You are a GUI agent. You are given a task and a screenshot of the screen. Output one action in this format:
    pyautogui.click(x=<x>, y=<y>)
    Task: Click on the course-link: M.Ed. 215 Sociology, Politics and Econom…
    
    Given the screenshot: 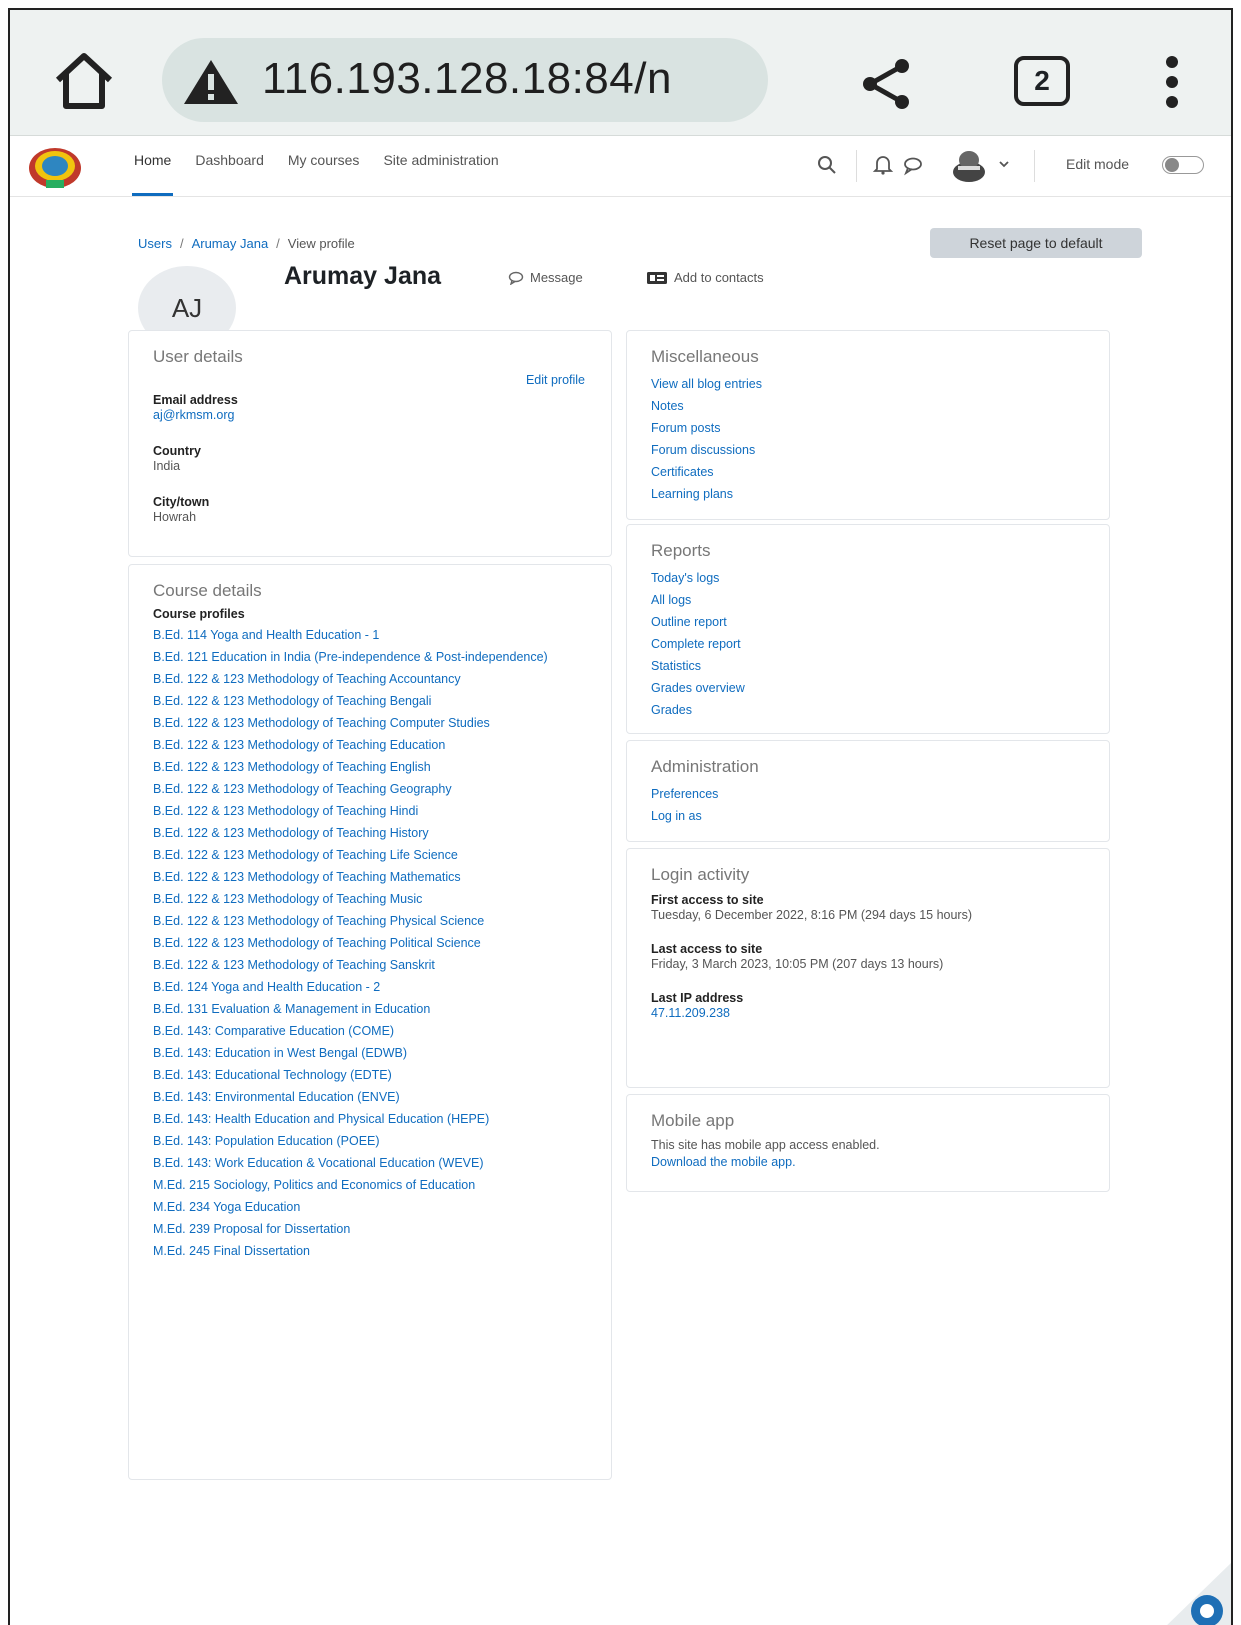 What is the action you would take?
    pyautogui.click(x=370, y=1186)
    